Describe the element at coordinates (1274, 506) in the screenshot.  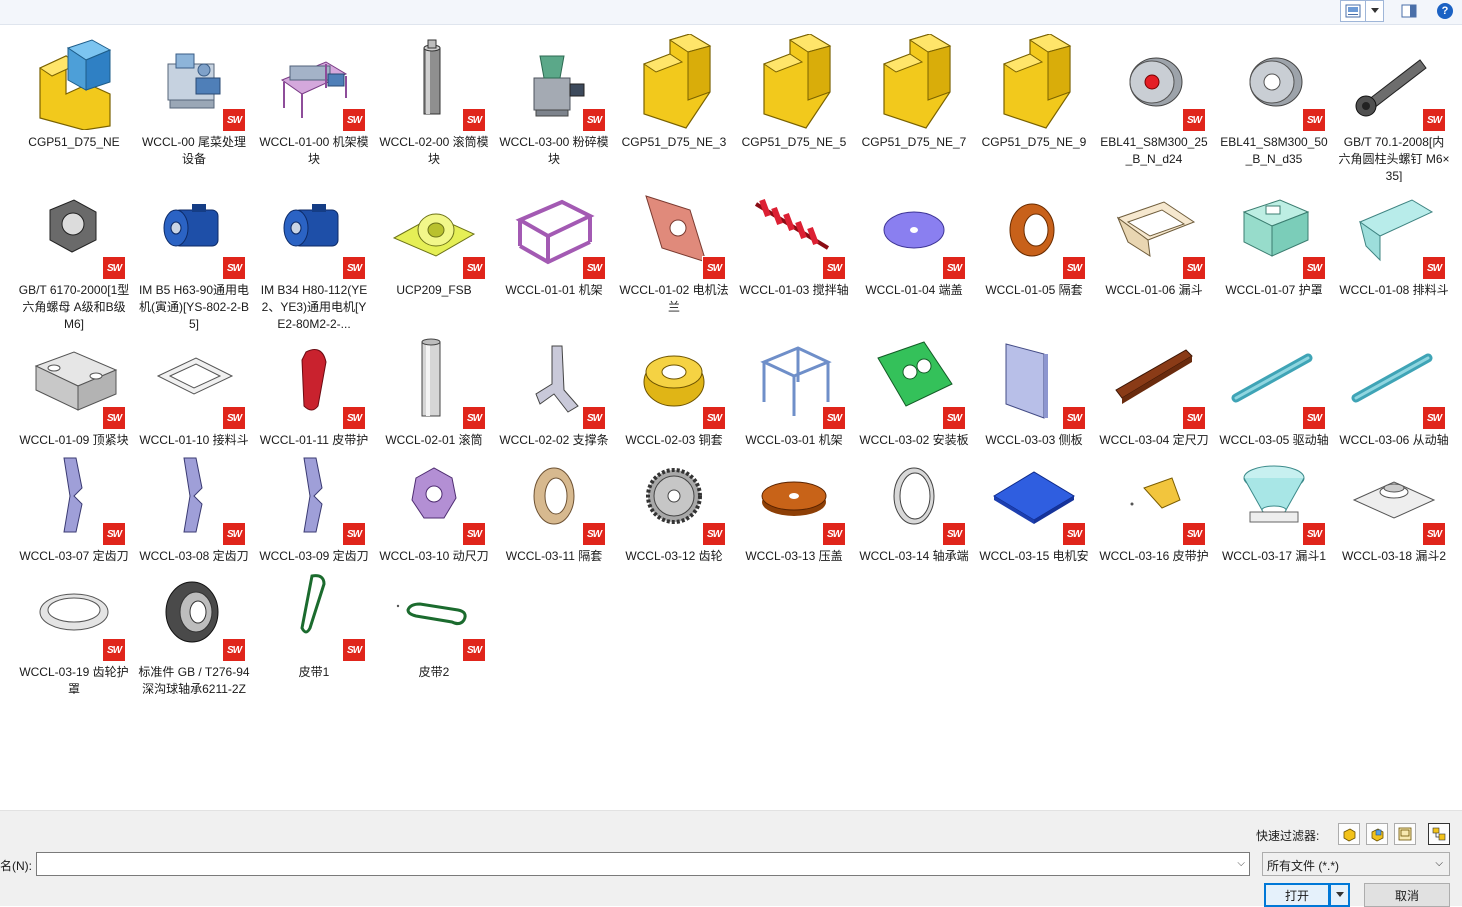
I see `file-item: SW WCCL-03-17 漏斗1` at that location.